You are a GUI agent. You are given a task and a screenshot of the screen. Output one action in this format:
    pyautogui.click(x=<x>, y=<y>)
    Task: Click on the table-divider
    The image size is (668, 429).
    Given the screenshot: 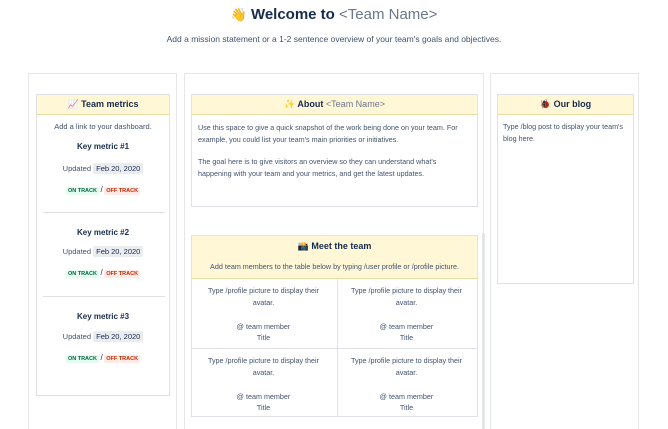 What is the action you would take?
    pyautogui.click(x=334, y=348)
    